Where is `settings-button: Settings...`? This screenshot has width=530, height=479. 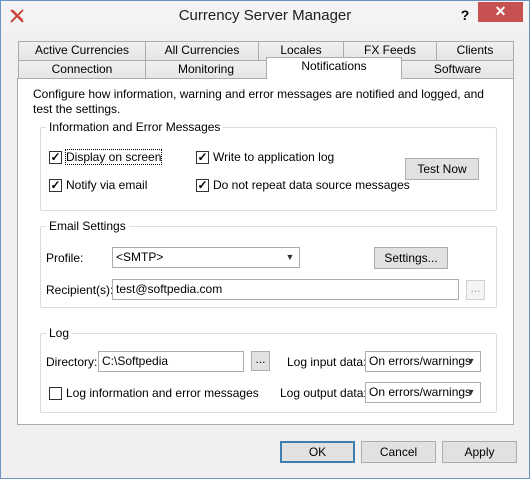 settings-button: Settings... is located at coordinates (411, 258).